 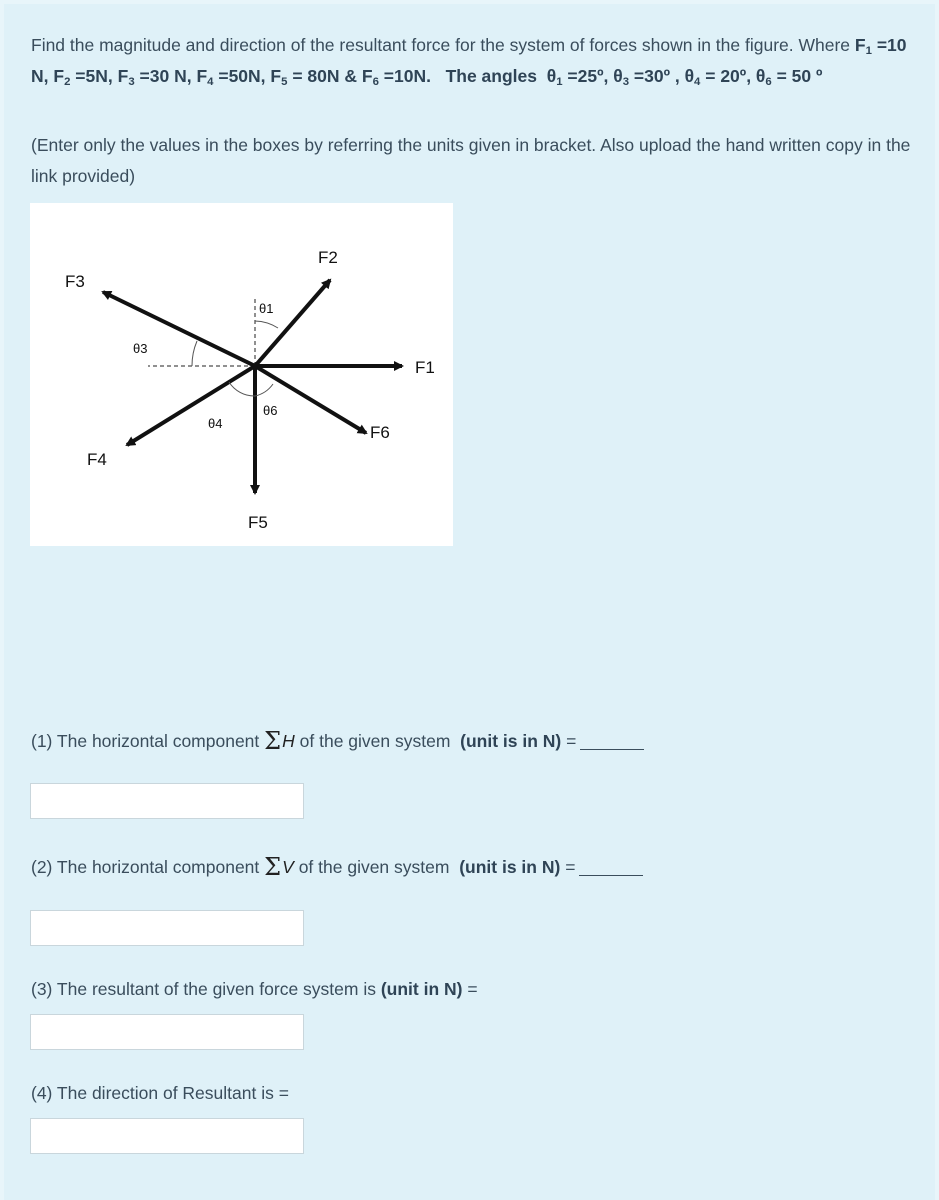 What do you see at coordinates (421, 989) in the screenshot?
I see `unit-label: (unit in N)` at bounding box center [421, 989].